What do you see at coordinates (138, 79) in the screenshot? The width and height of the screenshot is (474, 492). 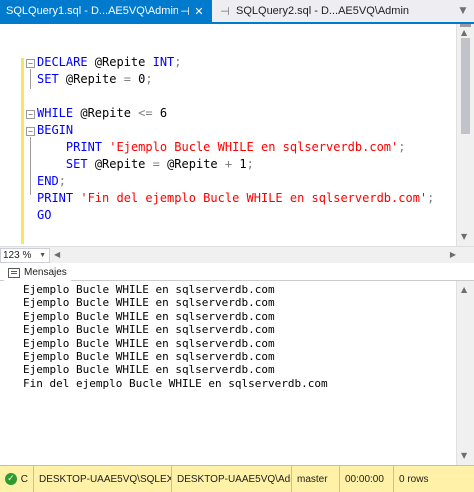 I see `code-token: 0` at bounding box center [138, 79].